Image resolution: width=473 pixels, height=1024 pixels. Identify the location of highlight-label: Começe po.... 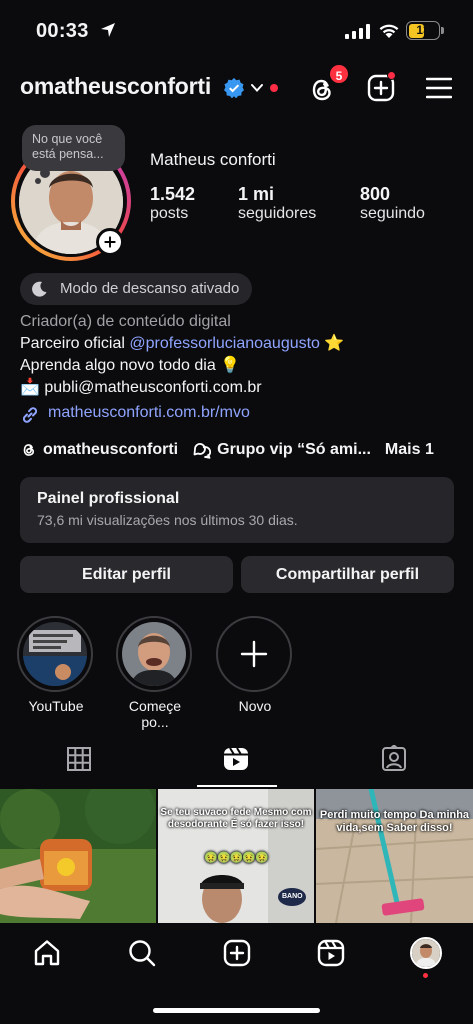
(155, 714).